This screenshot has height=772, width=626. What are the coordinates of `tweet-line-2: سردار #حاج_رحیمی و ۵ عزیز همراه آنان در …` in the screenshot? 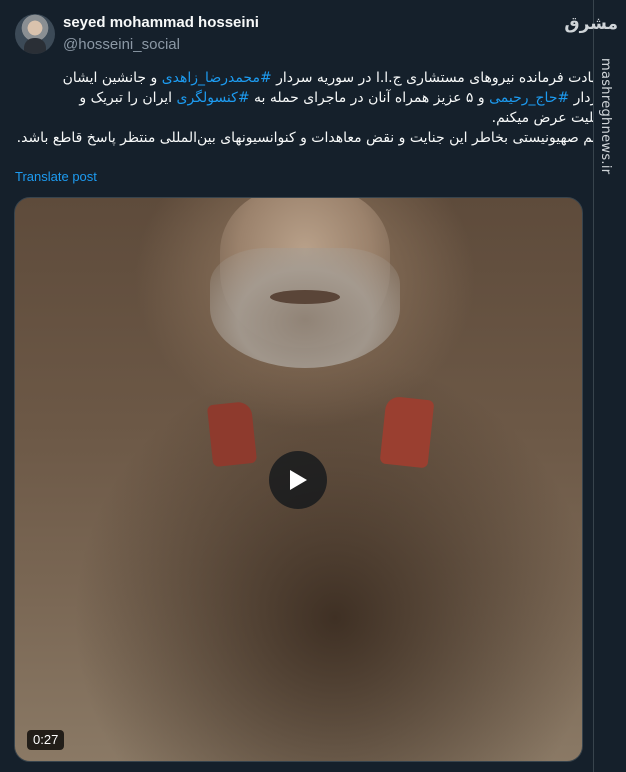 It's located at (312, 98).